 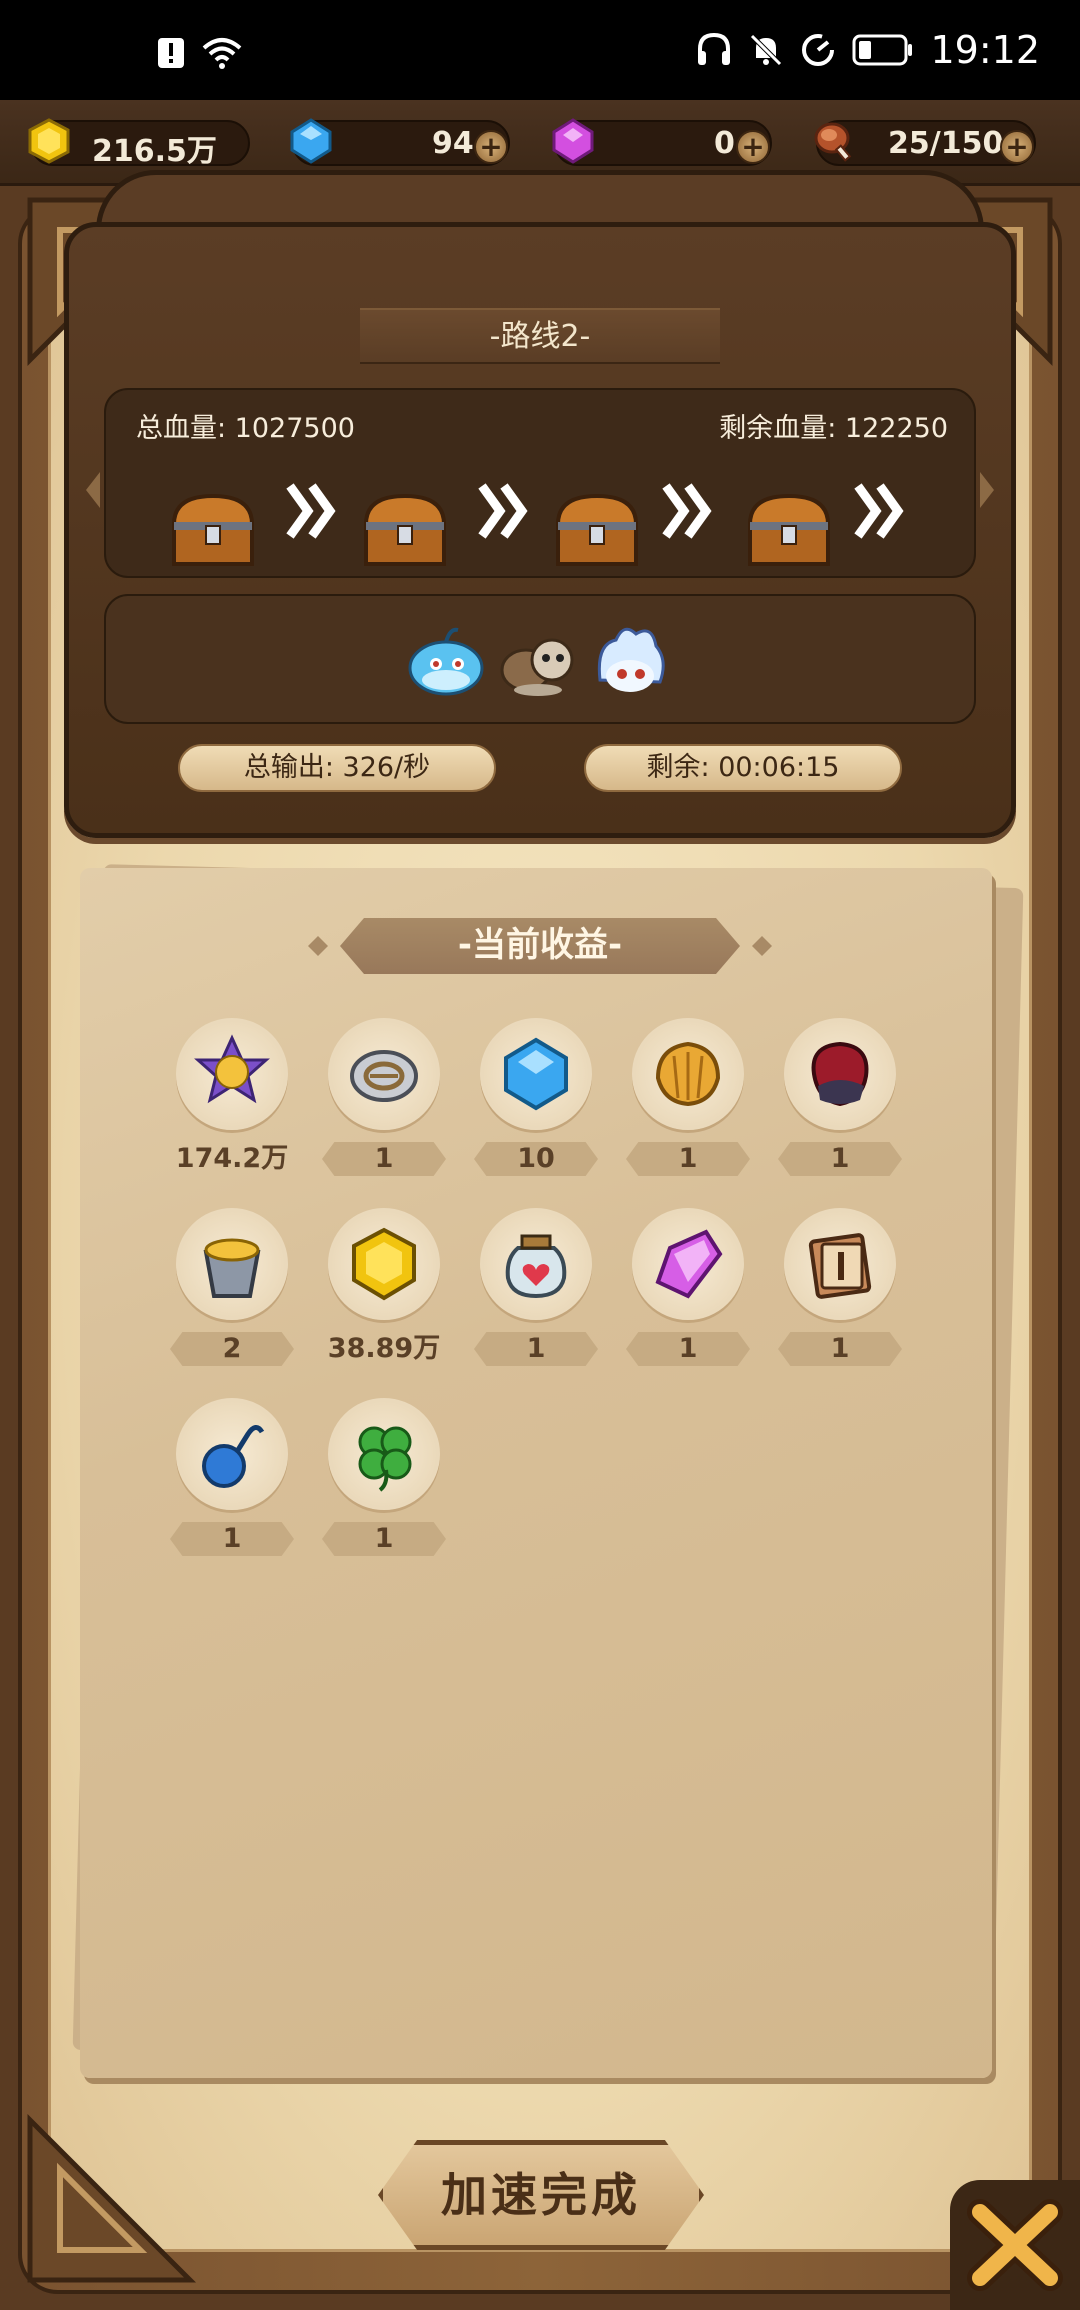 I want to click on add-purple-gem-button: +, so click(x=753, y=147).